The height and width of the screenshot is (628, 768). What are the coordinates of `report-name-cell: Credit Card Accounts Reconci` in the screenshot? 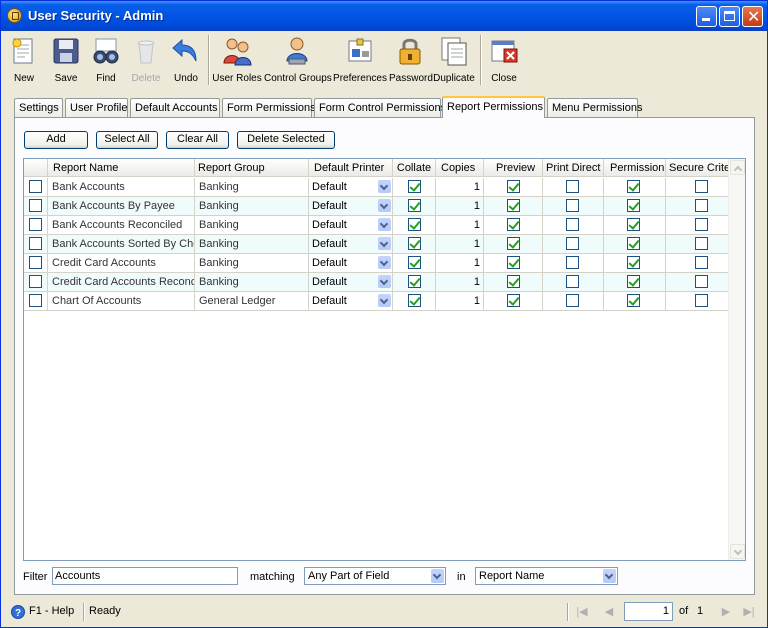 It's located at (121, 282).